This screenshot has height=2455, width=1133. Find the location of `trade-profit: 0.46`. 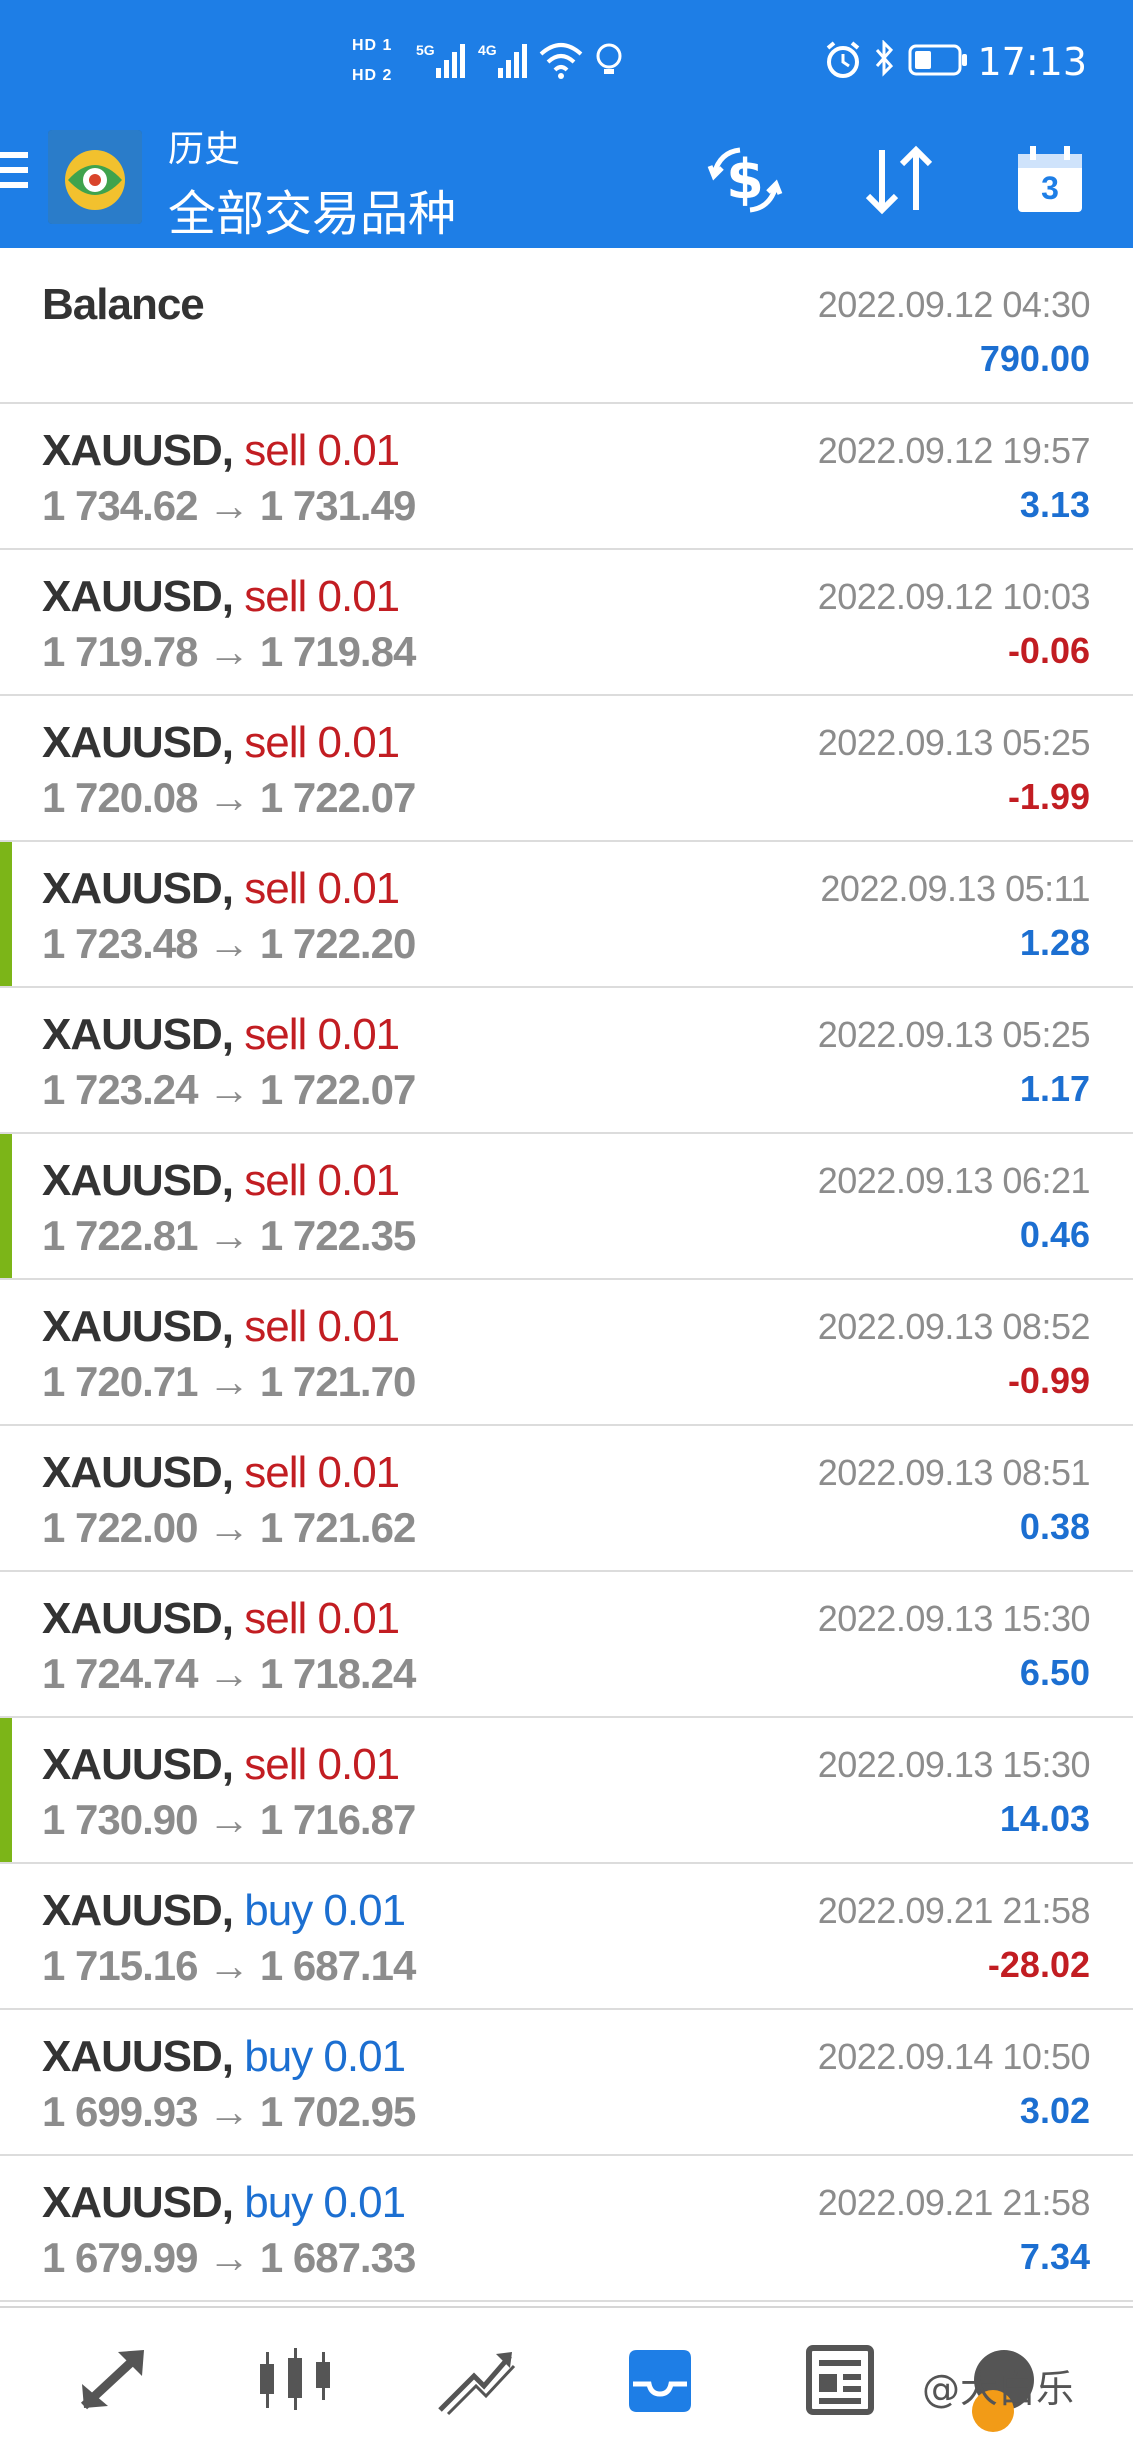

trade-profit: 0.46 is located at coordinates (1054, 1234).